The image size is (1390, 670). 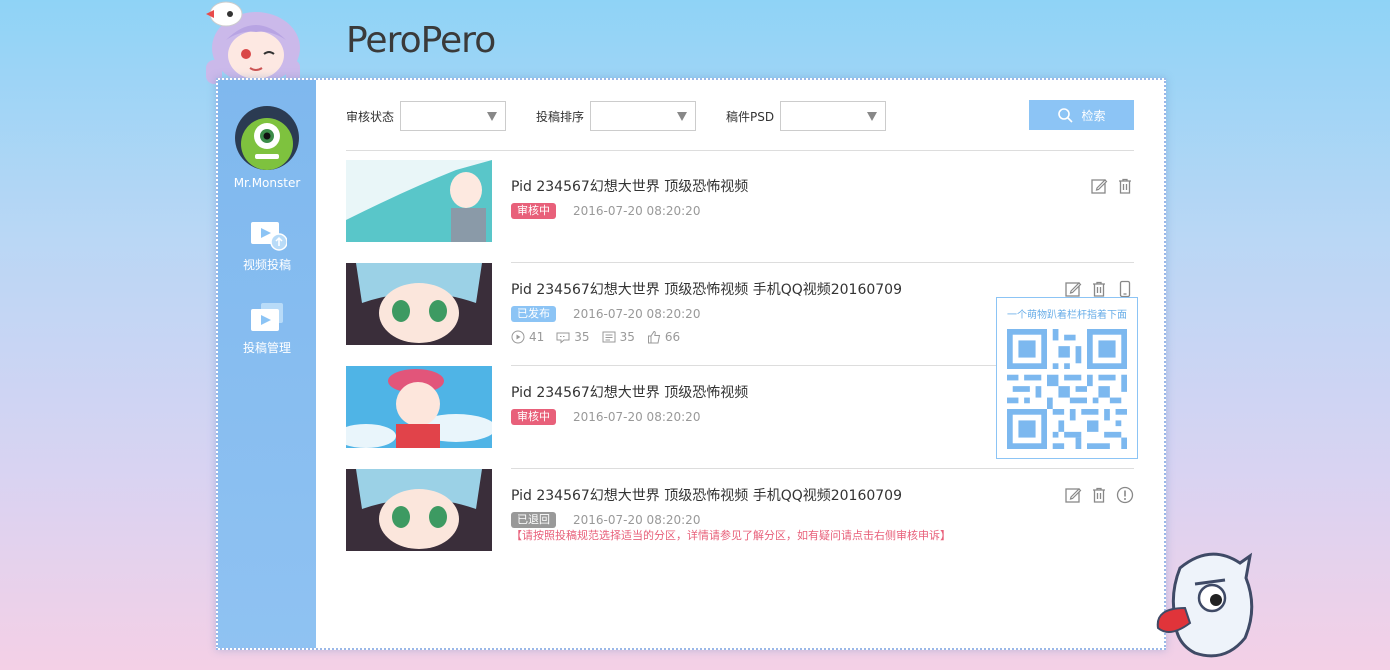 I want to click on sidebar: Mr.Monster 视频投稿 投稿管理, so click(x=267, y=364).